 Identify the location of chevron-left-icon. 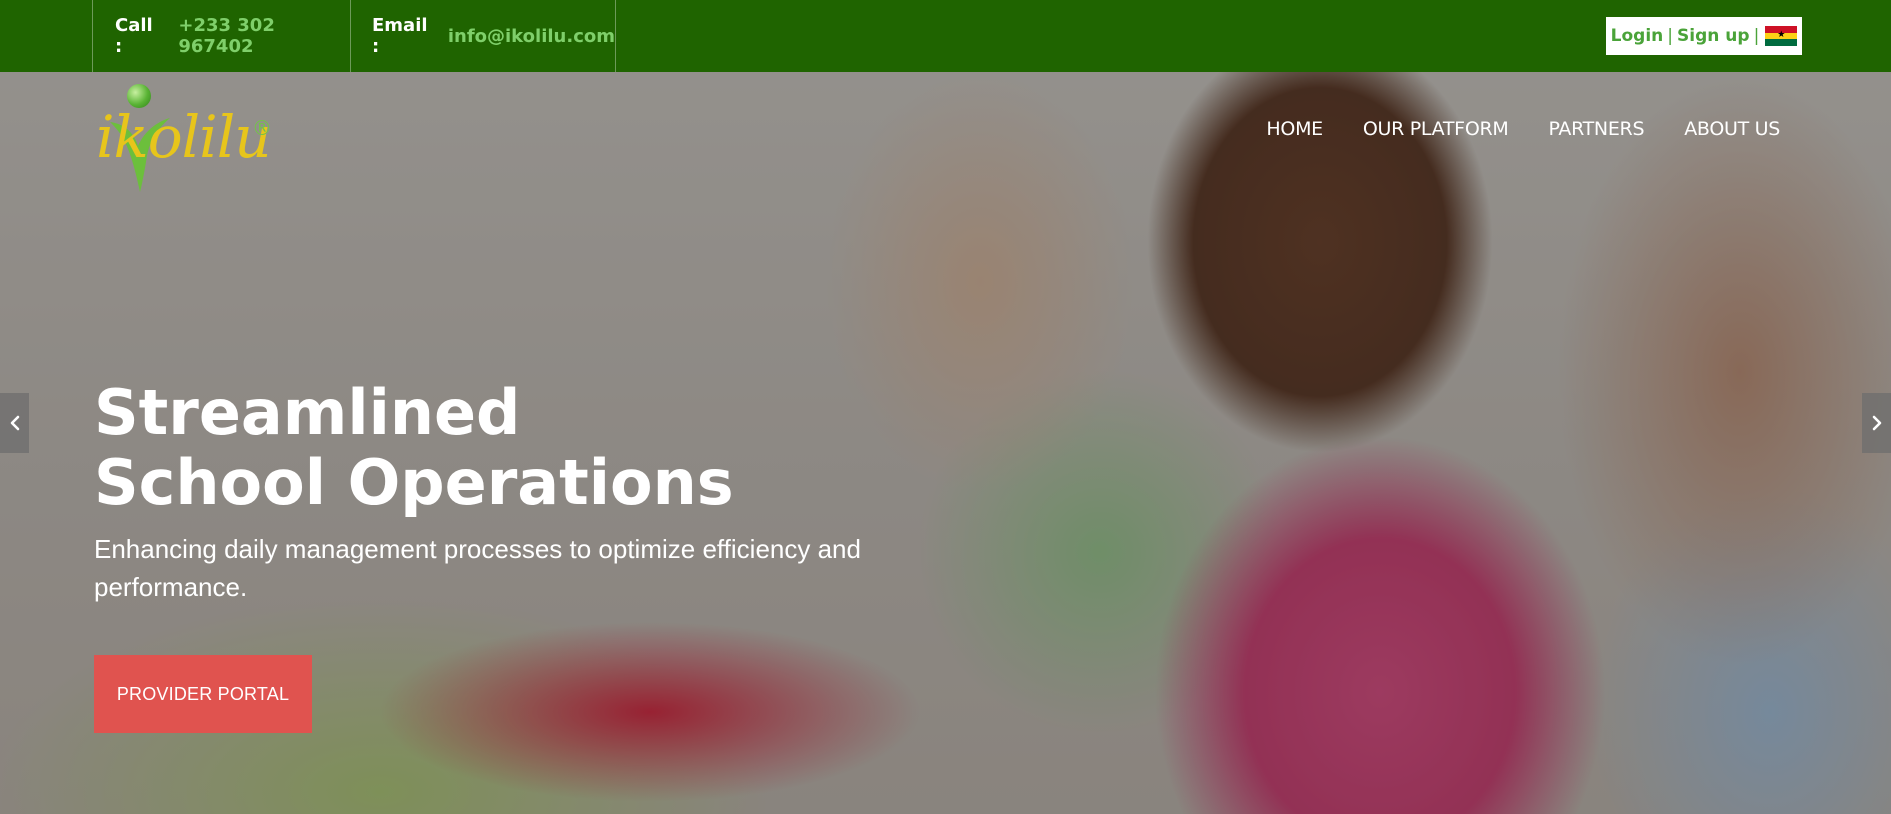
(14, 423).